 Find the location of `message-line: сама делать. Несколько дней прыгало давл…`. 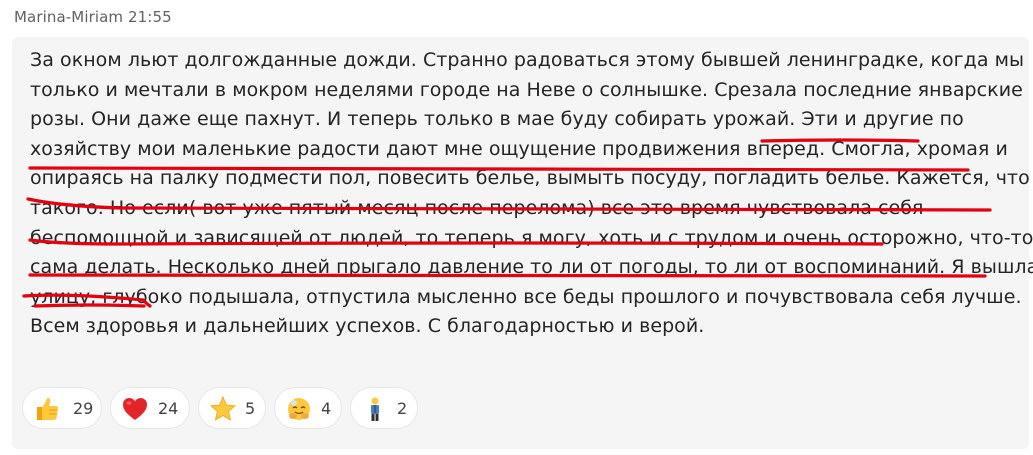

message-line: сама делать. Несколько дней прыгало давл… is located at coordinates (531, 267).